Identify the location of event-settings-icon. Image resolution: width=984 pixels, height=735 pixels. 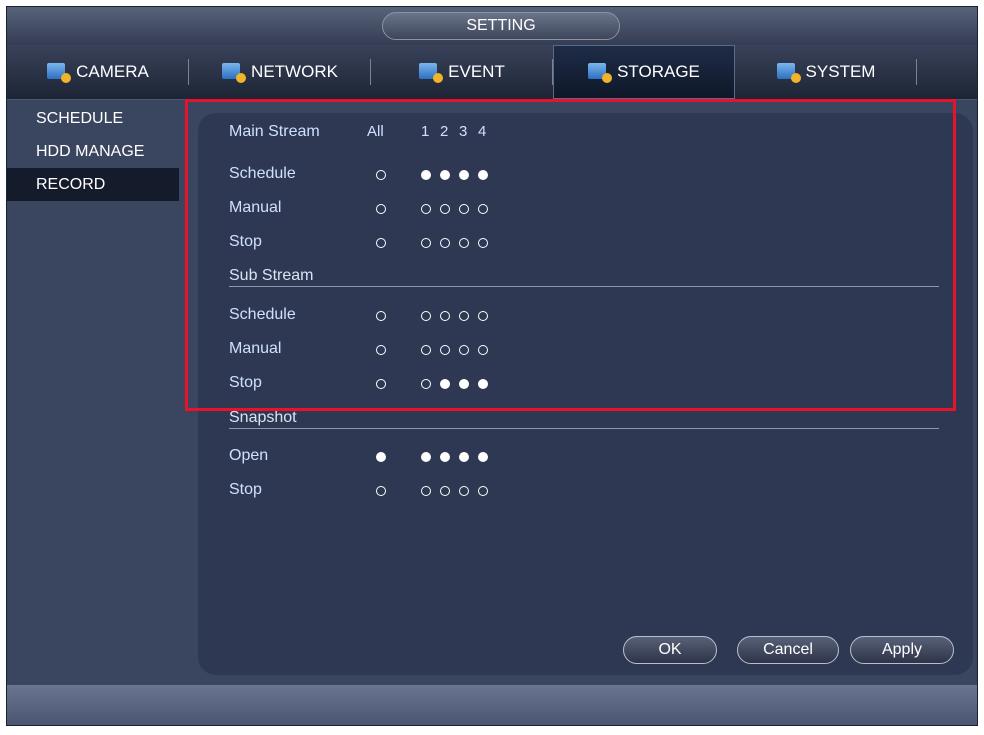
(431, 72).